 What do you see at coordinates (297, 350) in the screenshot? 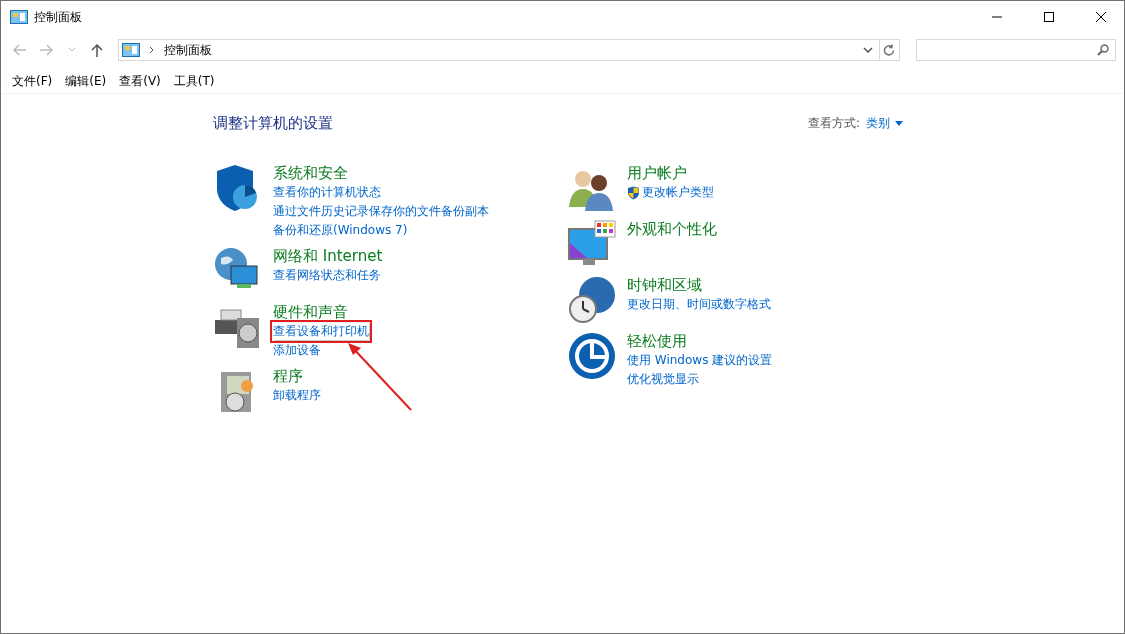
I see `category-link: 添加设备` at bounding box center [297, 350].